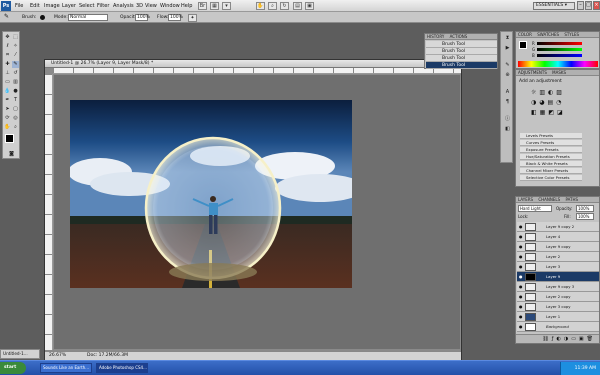 This screenshot has height=375, width=600. What do you see at coordinates (558, 297) in the screenshot?
I see `layer-row: ● Layer 2 copy` at bounding box center [558, 297].